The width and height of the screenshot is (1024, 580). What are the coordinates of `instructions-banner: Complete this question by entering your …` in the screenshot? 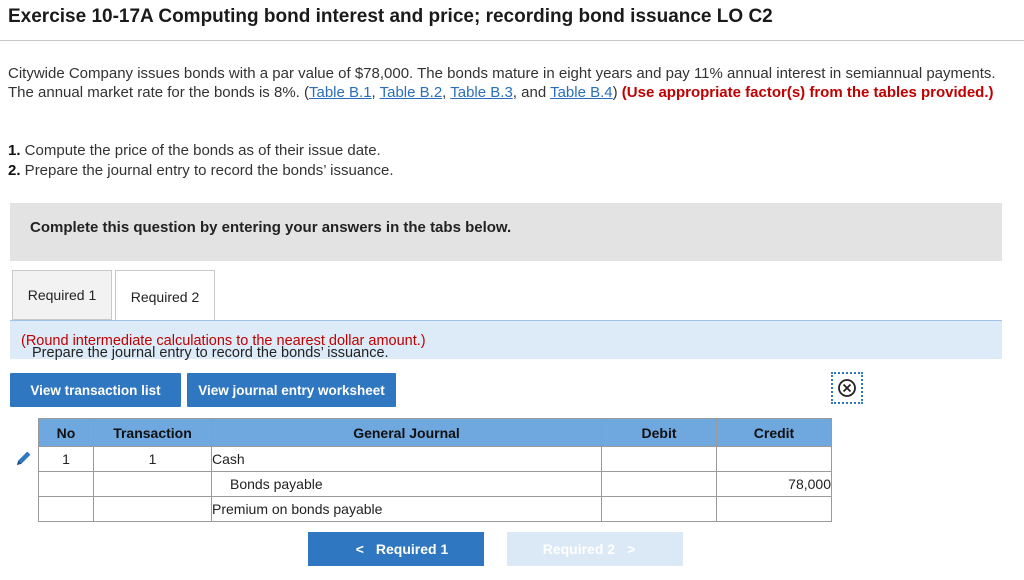 It's located at (506, 232).